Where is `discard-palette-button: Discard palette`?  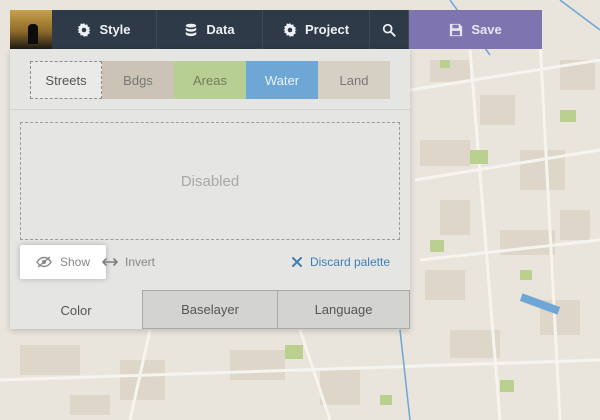 discard-palette-button: Discard palette is located at coordinates (340, 262).